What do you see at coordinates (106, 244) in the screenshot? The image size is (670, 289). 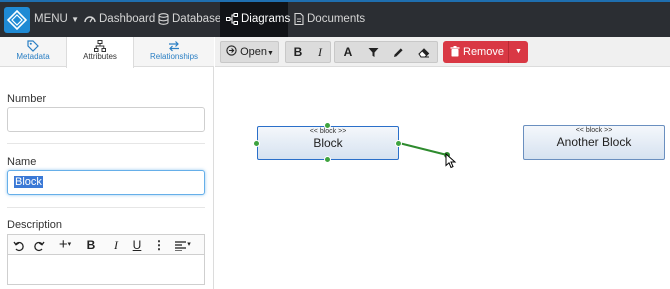 I see `description-editor-toolbar: +▾ B I U ⋮ ▾` at bounding box center [106, 244].